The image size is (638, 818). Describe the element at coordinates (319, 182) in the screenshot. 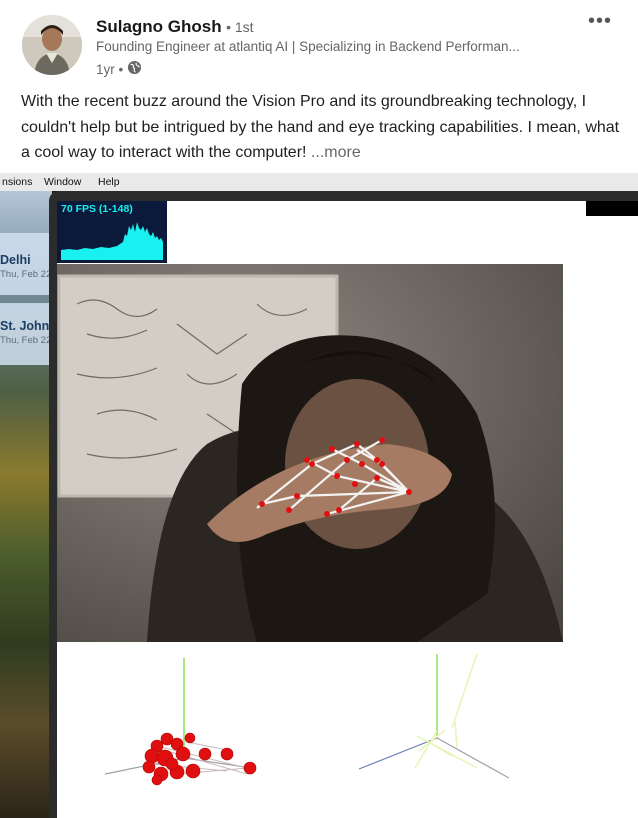

I see `mac-menubar: nsions Window Help` at that location.